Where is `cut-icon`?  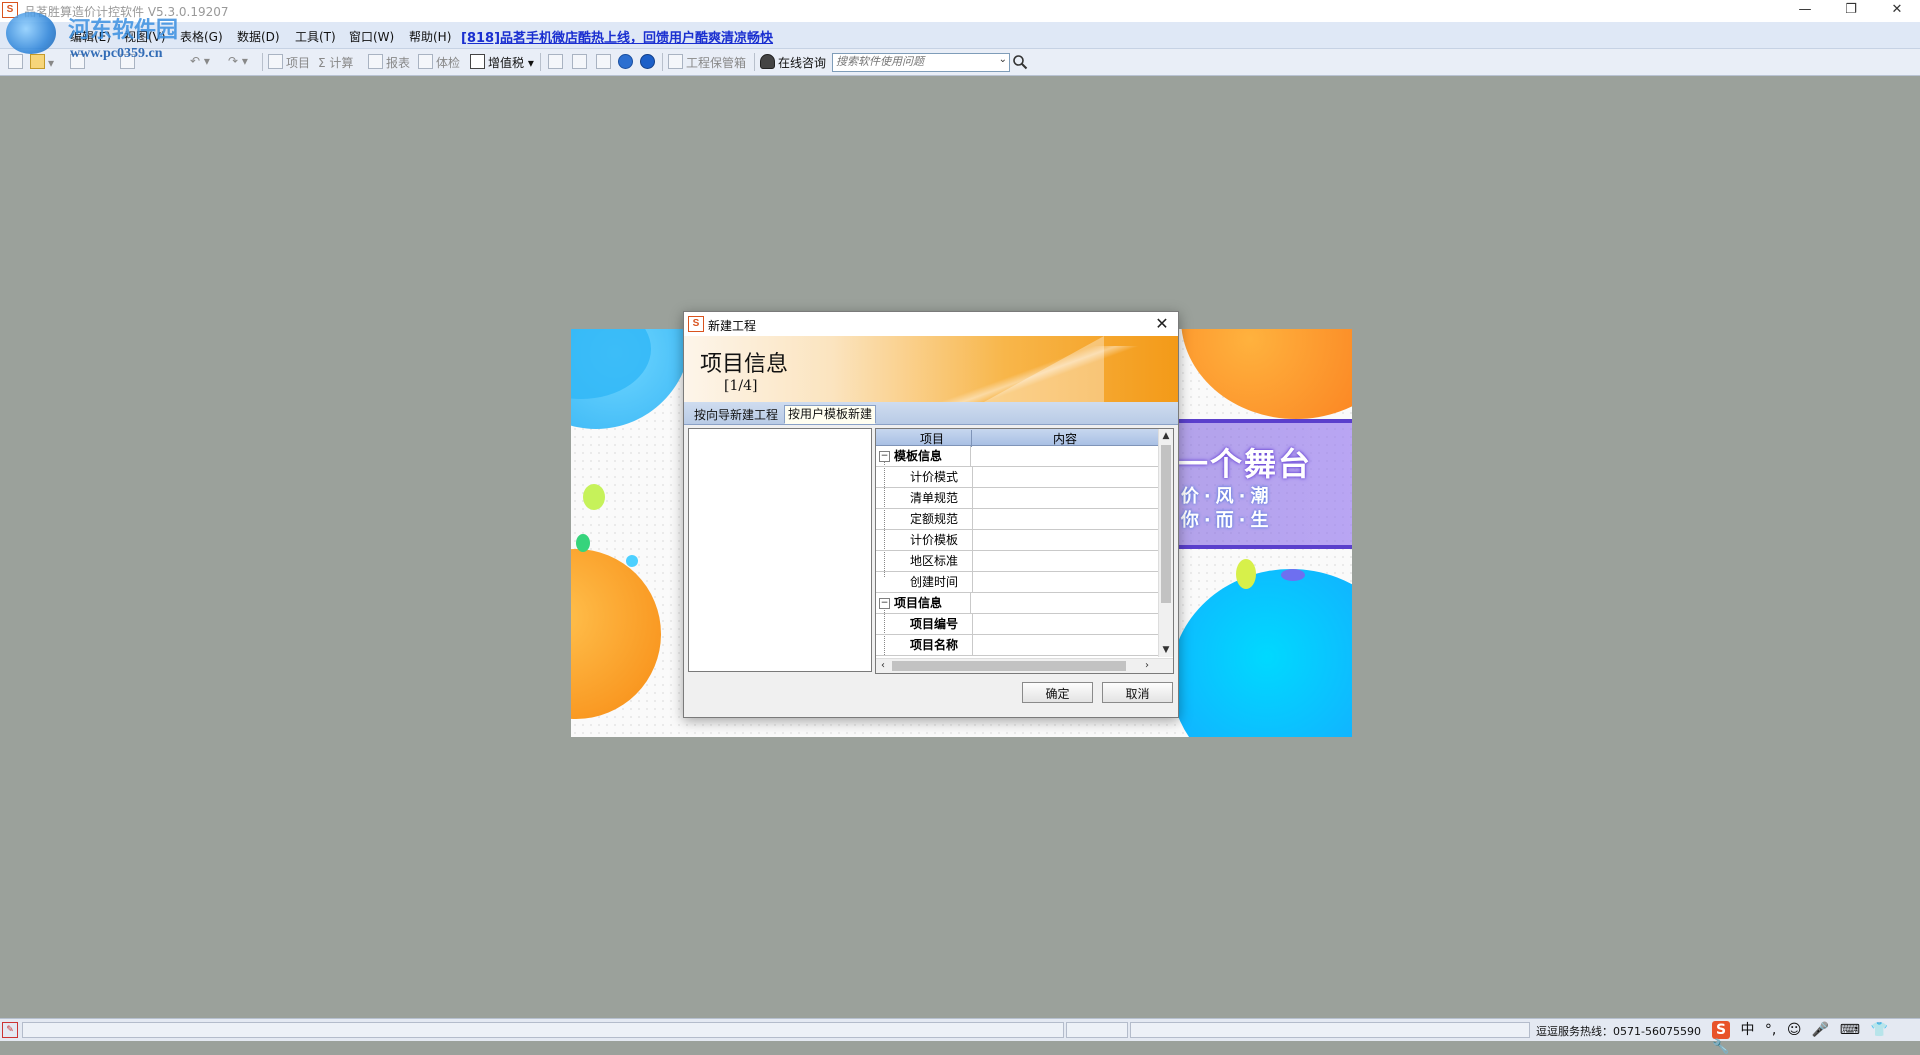 cut-icon is located at coordinates (129, 62).